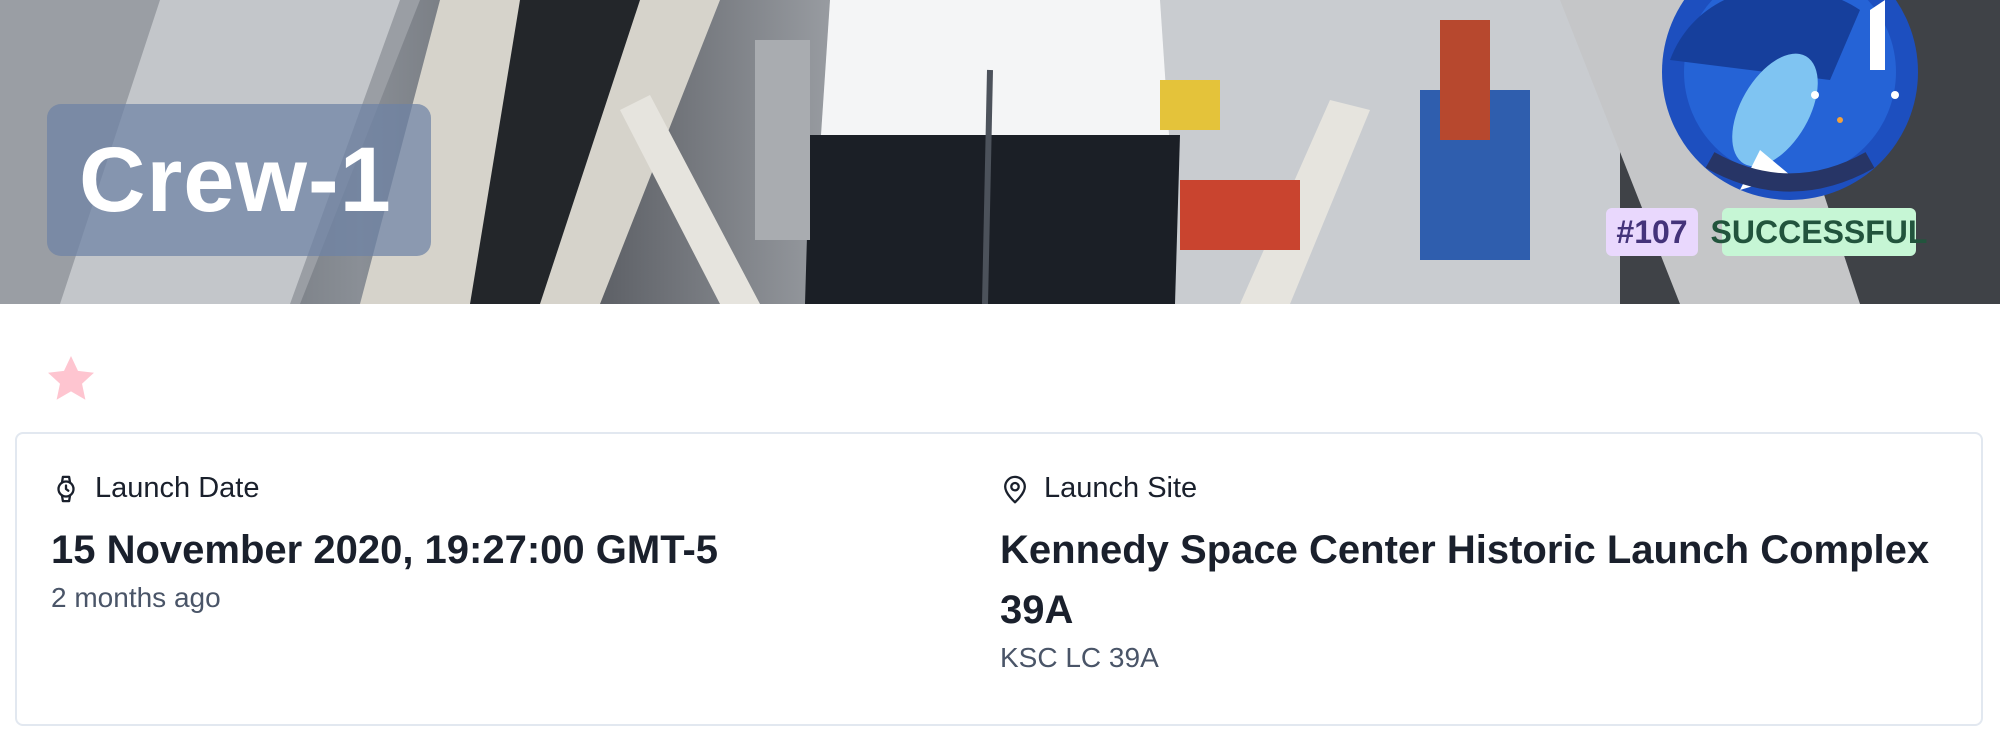  I want to click on favorite-star-button, so click(71, 379).